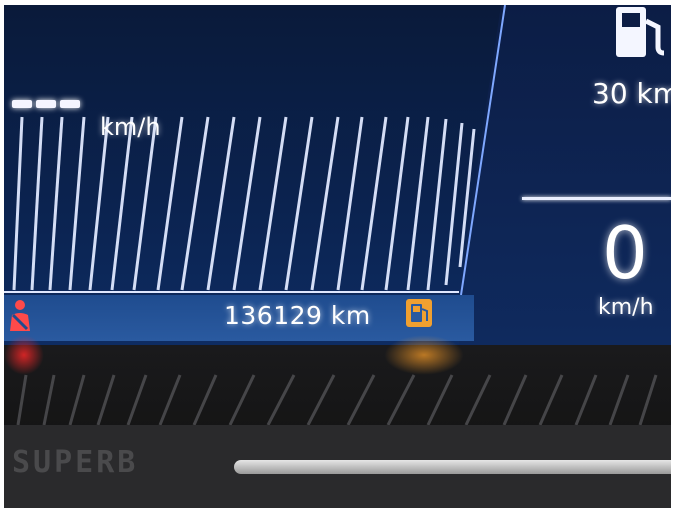 The height and width of the screenshot is (511, 675). Describe the element at coordinates (24, 355) in the screenshot. I see `seatbelt-warning-reflection` at that location.